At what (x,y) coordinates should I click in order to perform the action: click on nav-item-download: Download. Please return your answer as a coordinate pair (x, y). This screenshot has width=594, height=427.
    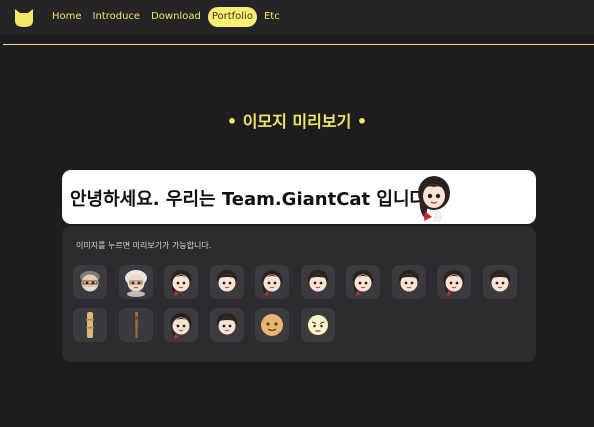
    Looking at the image, I should click on (176, 17).